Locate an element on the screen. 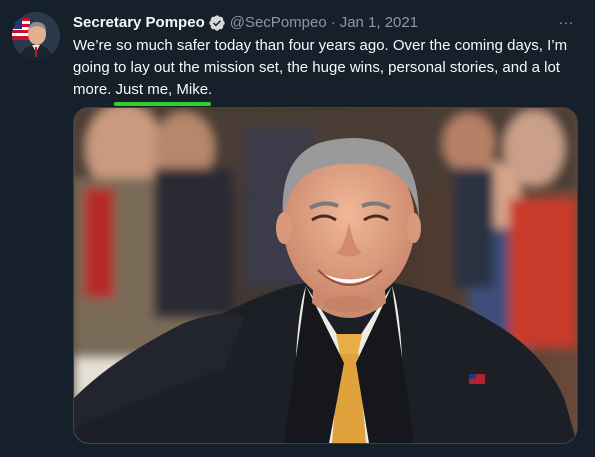 Image resolution: width=595 pixels, height=457 pixels. avatar is located at coordinates (36, 36).